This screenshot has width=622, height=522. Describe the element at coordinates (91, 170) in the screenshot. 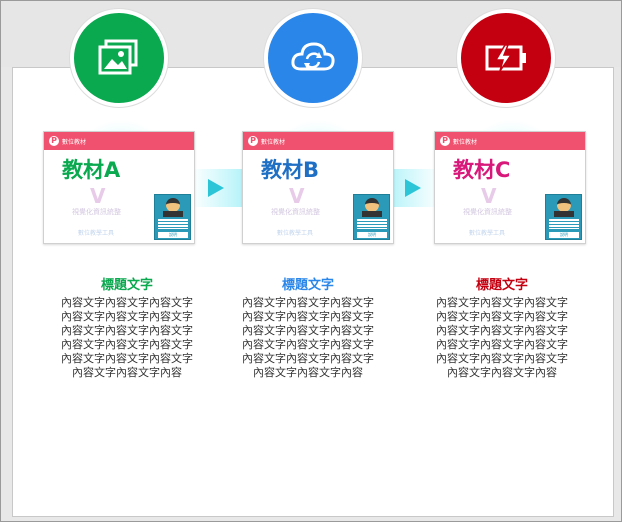

I see `card-title: 教材A` at that location.